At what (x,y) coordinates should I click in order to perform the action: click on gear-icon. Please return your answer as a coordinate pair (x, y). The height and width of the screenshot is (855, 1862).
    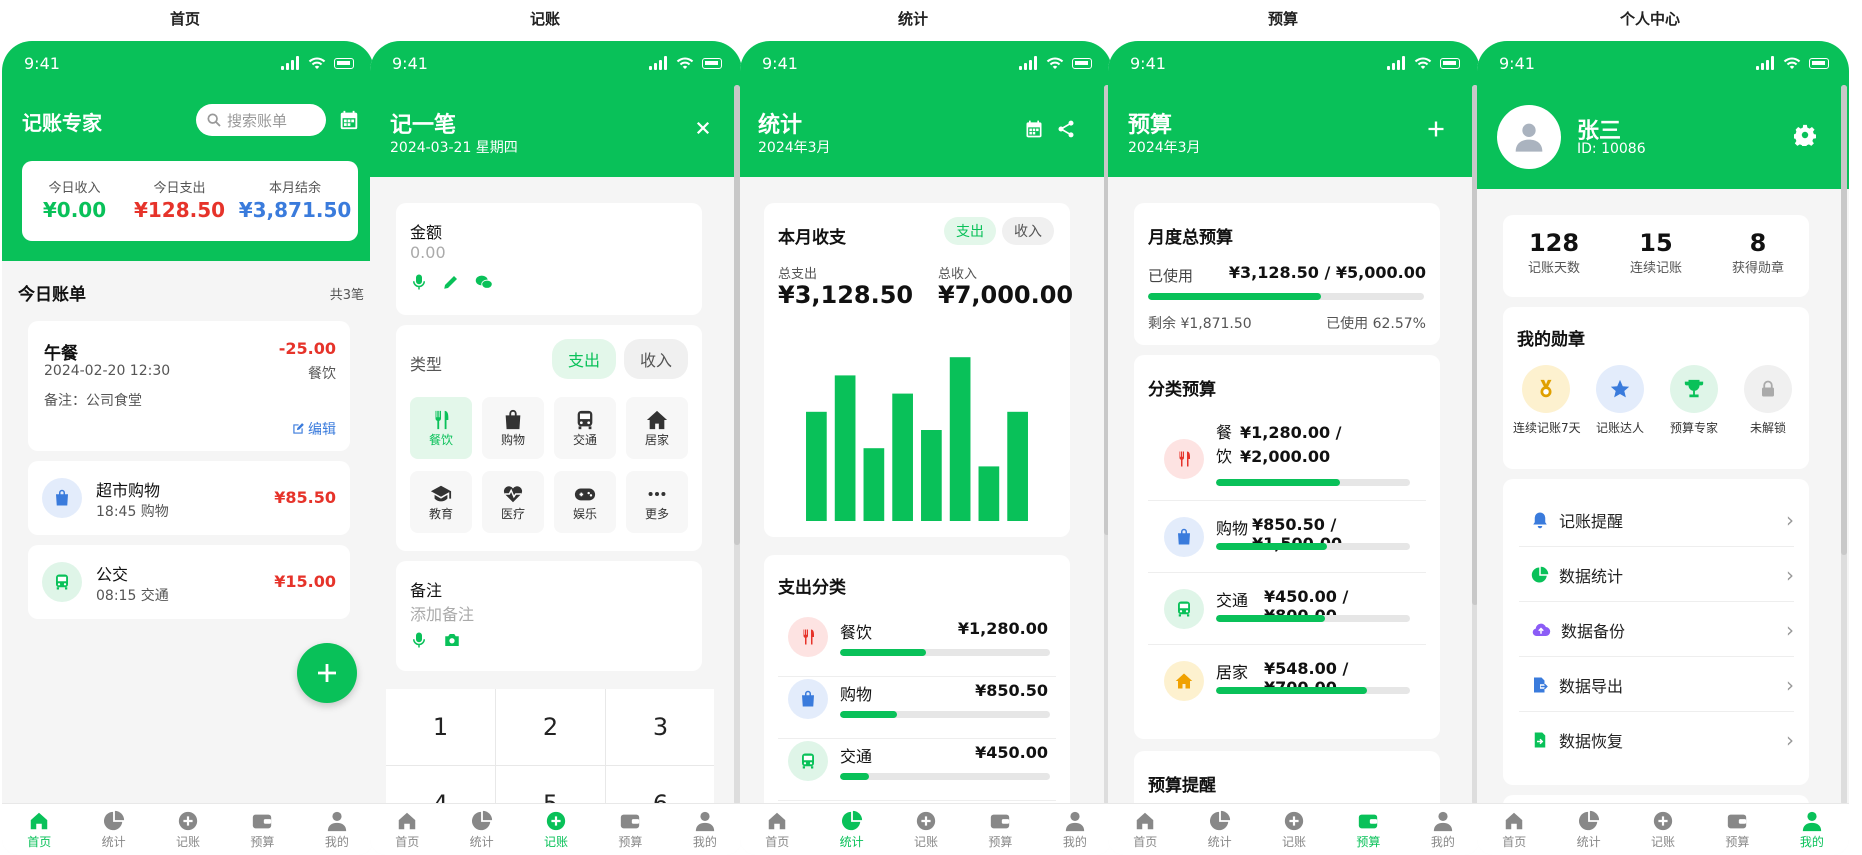
    Looking at the image, I should click on (1805, 135).